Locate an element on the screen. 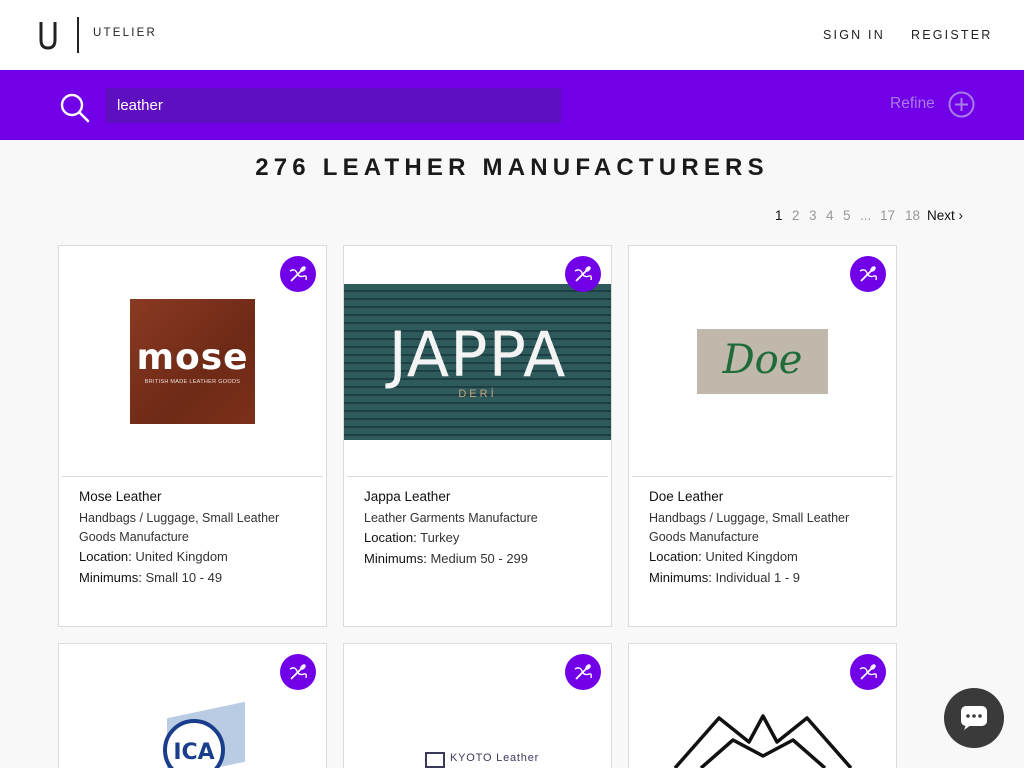 This screenshot has width=1024, height=768. minimums-row: Minimums: Medium 50 - 299 is located at coordinates (446, 558).